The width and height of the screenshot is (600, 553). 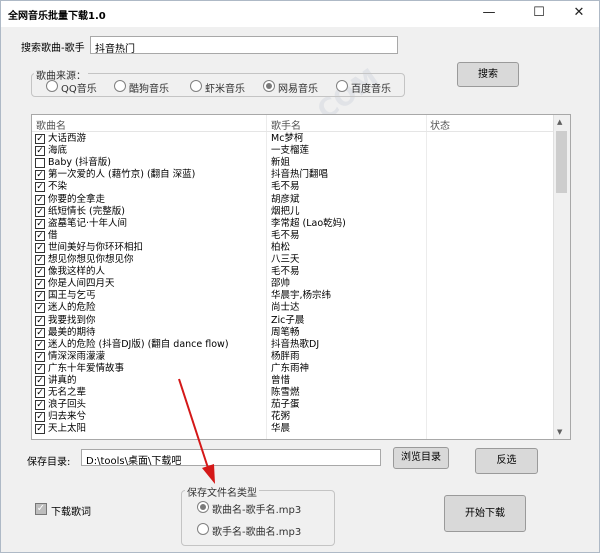 I want to click on filename-radio-song-artist, so click(x=203, y=507).